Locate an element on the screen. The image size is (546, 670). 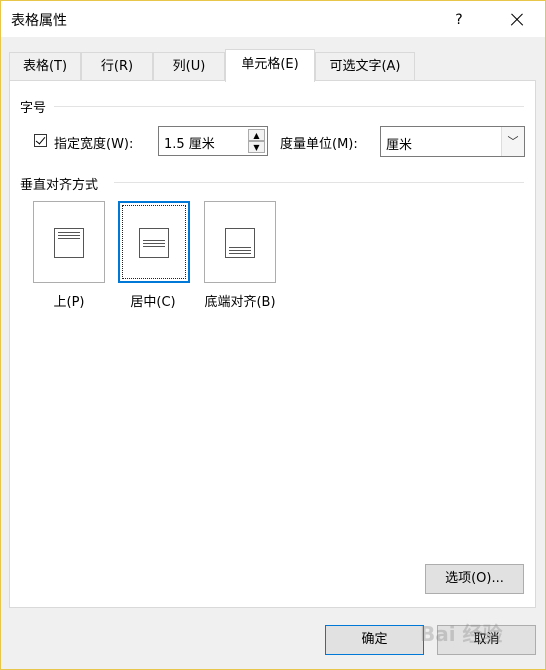
width-spinbox: 1.5 厘米 ▲ ▼ is located at coordinates (213, 141).